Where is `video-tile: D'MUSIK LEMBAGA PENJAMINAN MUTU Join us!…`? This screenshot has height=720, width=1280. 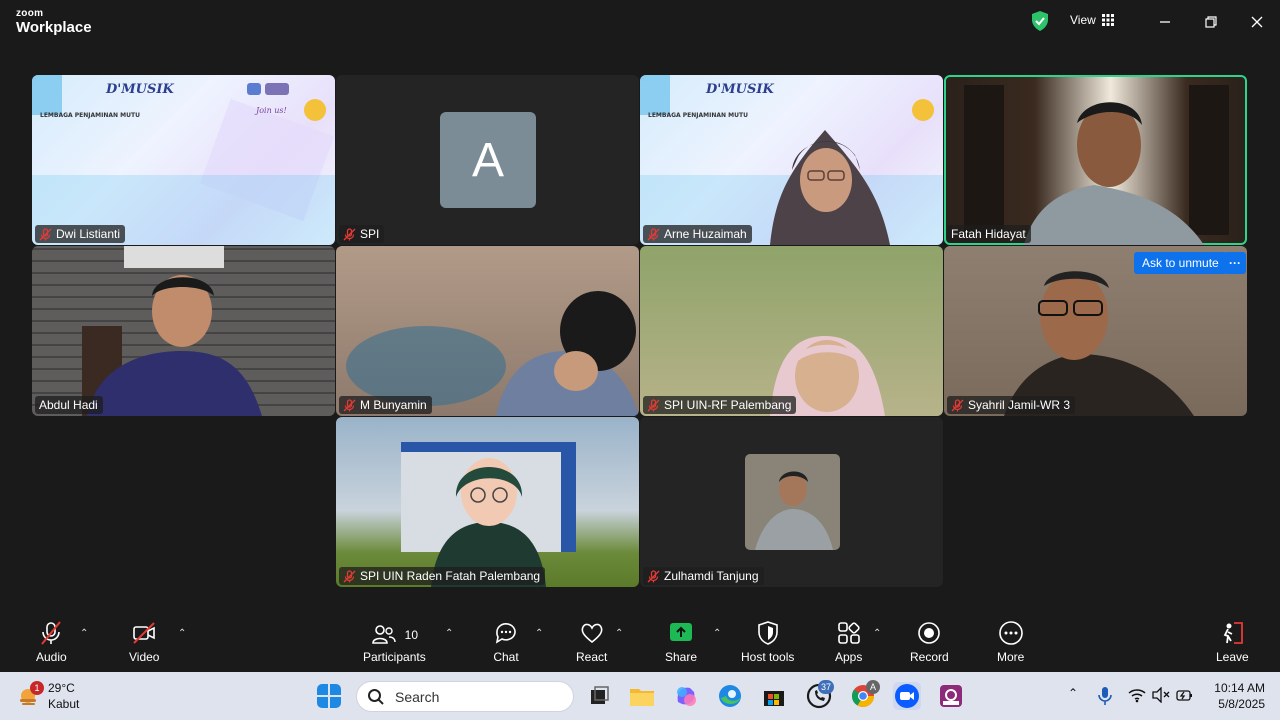 video-tile: D'MUSIK LEMBAGA PENJAMINAN MUTU Join us!… is located at coordinates (183, 160).